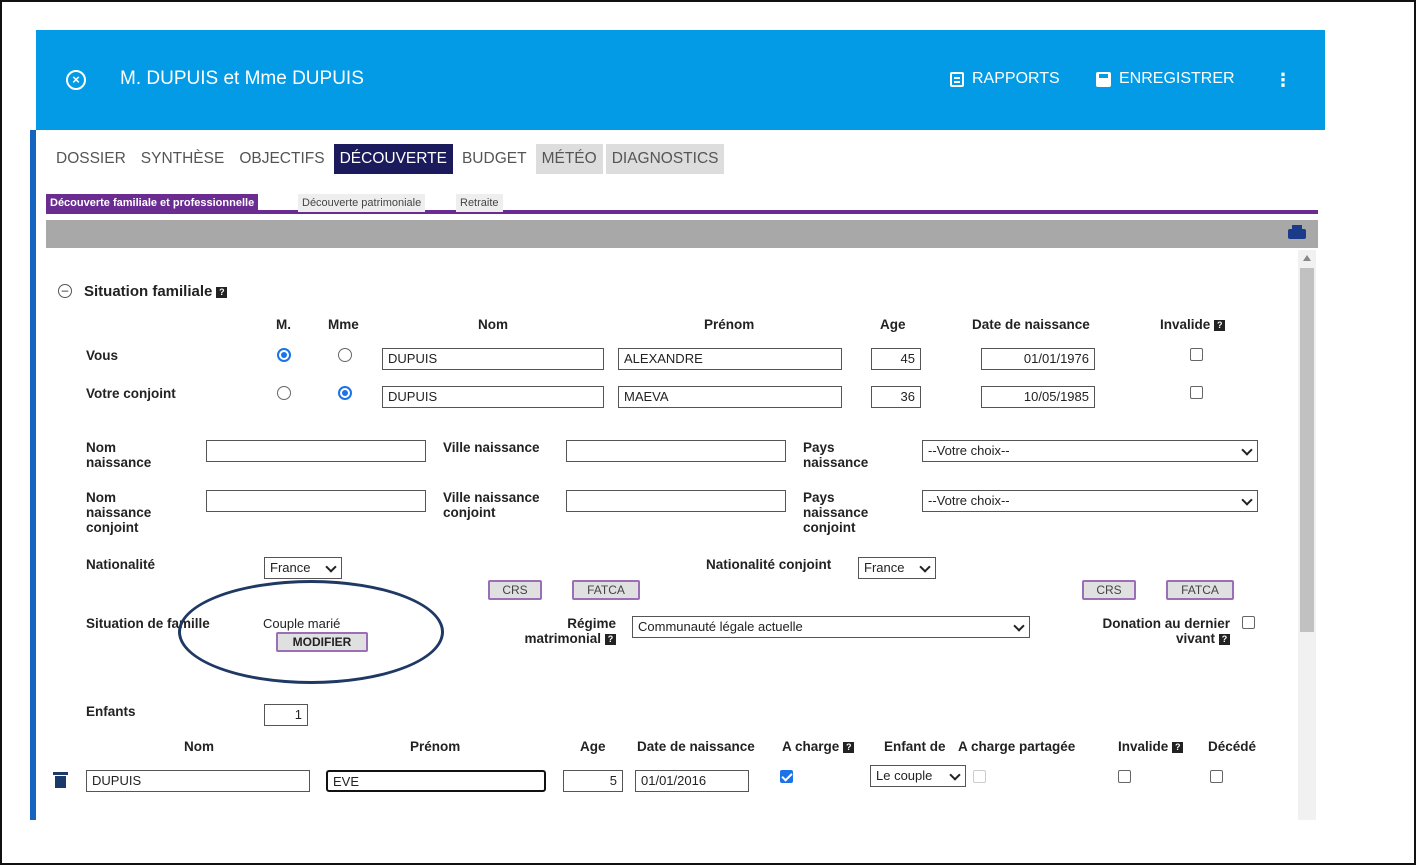  What do you see at coordinates (102, 355) in the screenshot?
I see `row-label-vous: Vous` at bounding box center [102, 355].